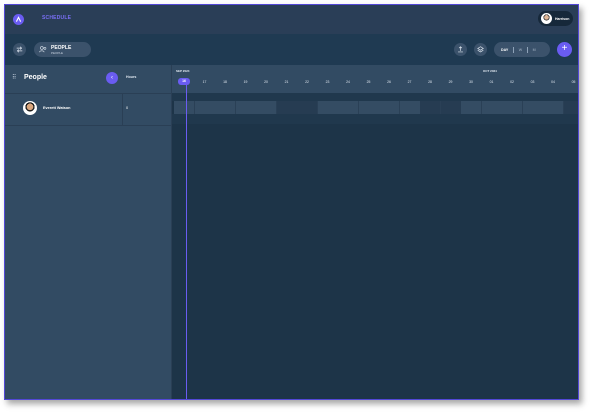 This screenshot has width=591, height=413. Describe the element at coordinates (266, 82) in the screenshot. I see `day-label: 20` at that location.